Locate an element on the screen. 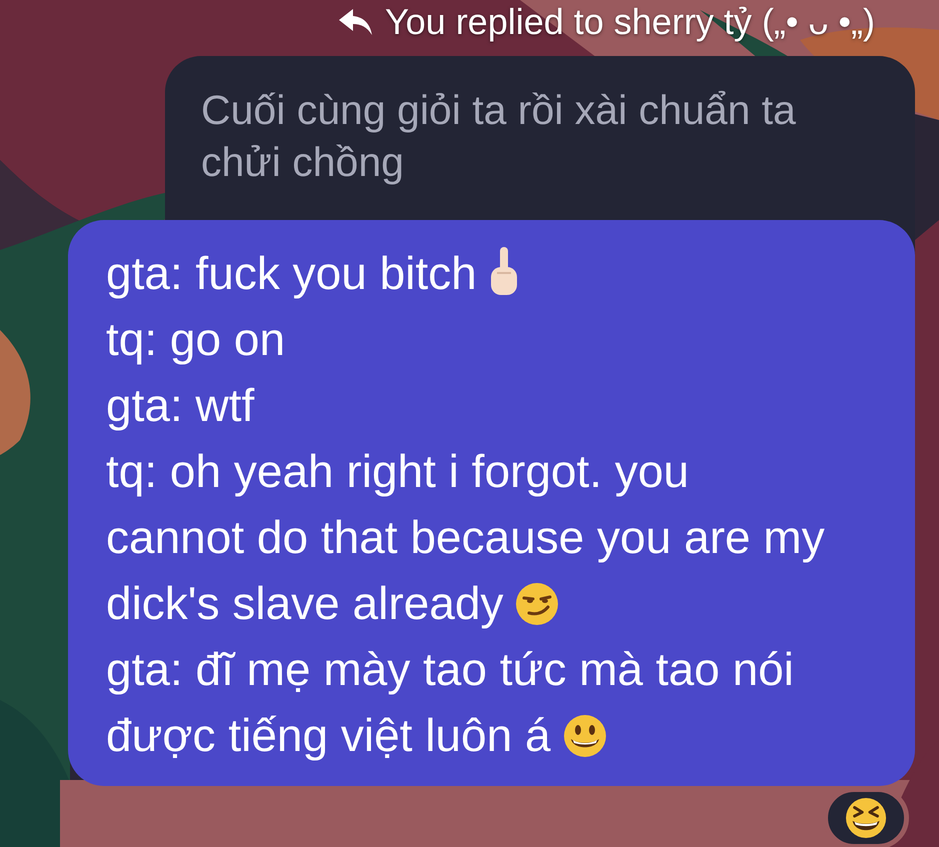 The height and width of the screenshot is (847, 939). hand-icon is located at coordinates (503, 271).